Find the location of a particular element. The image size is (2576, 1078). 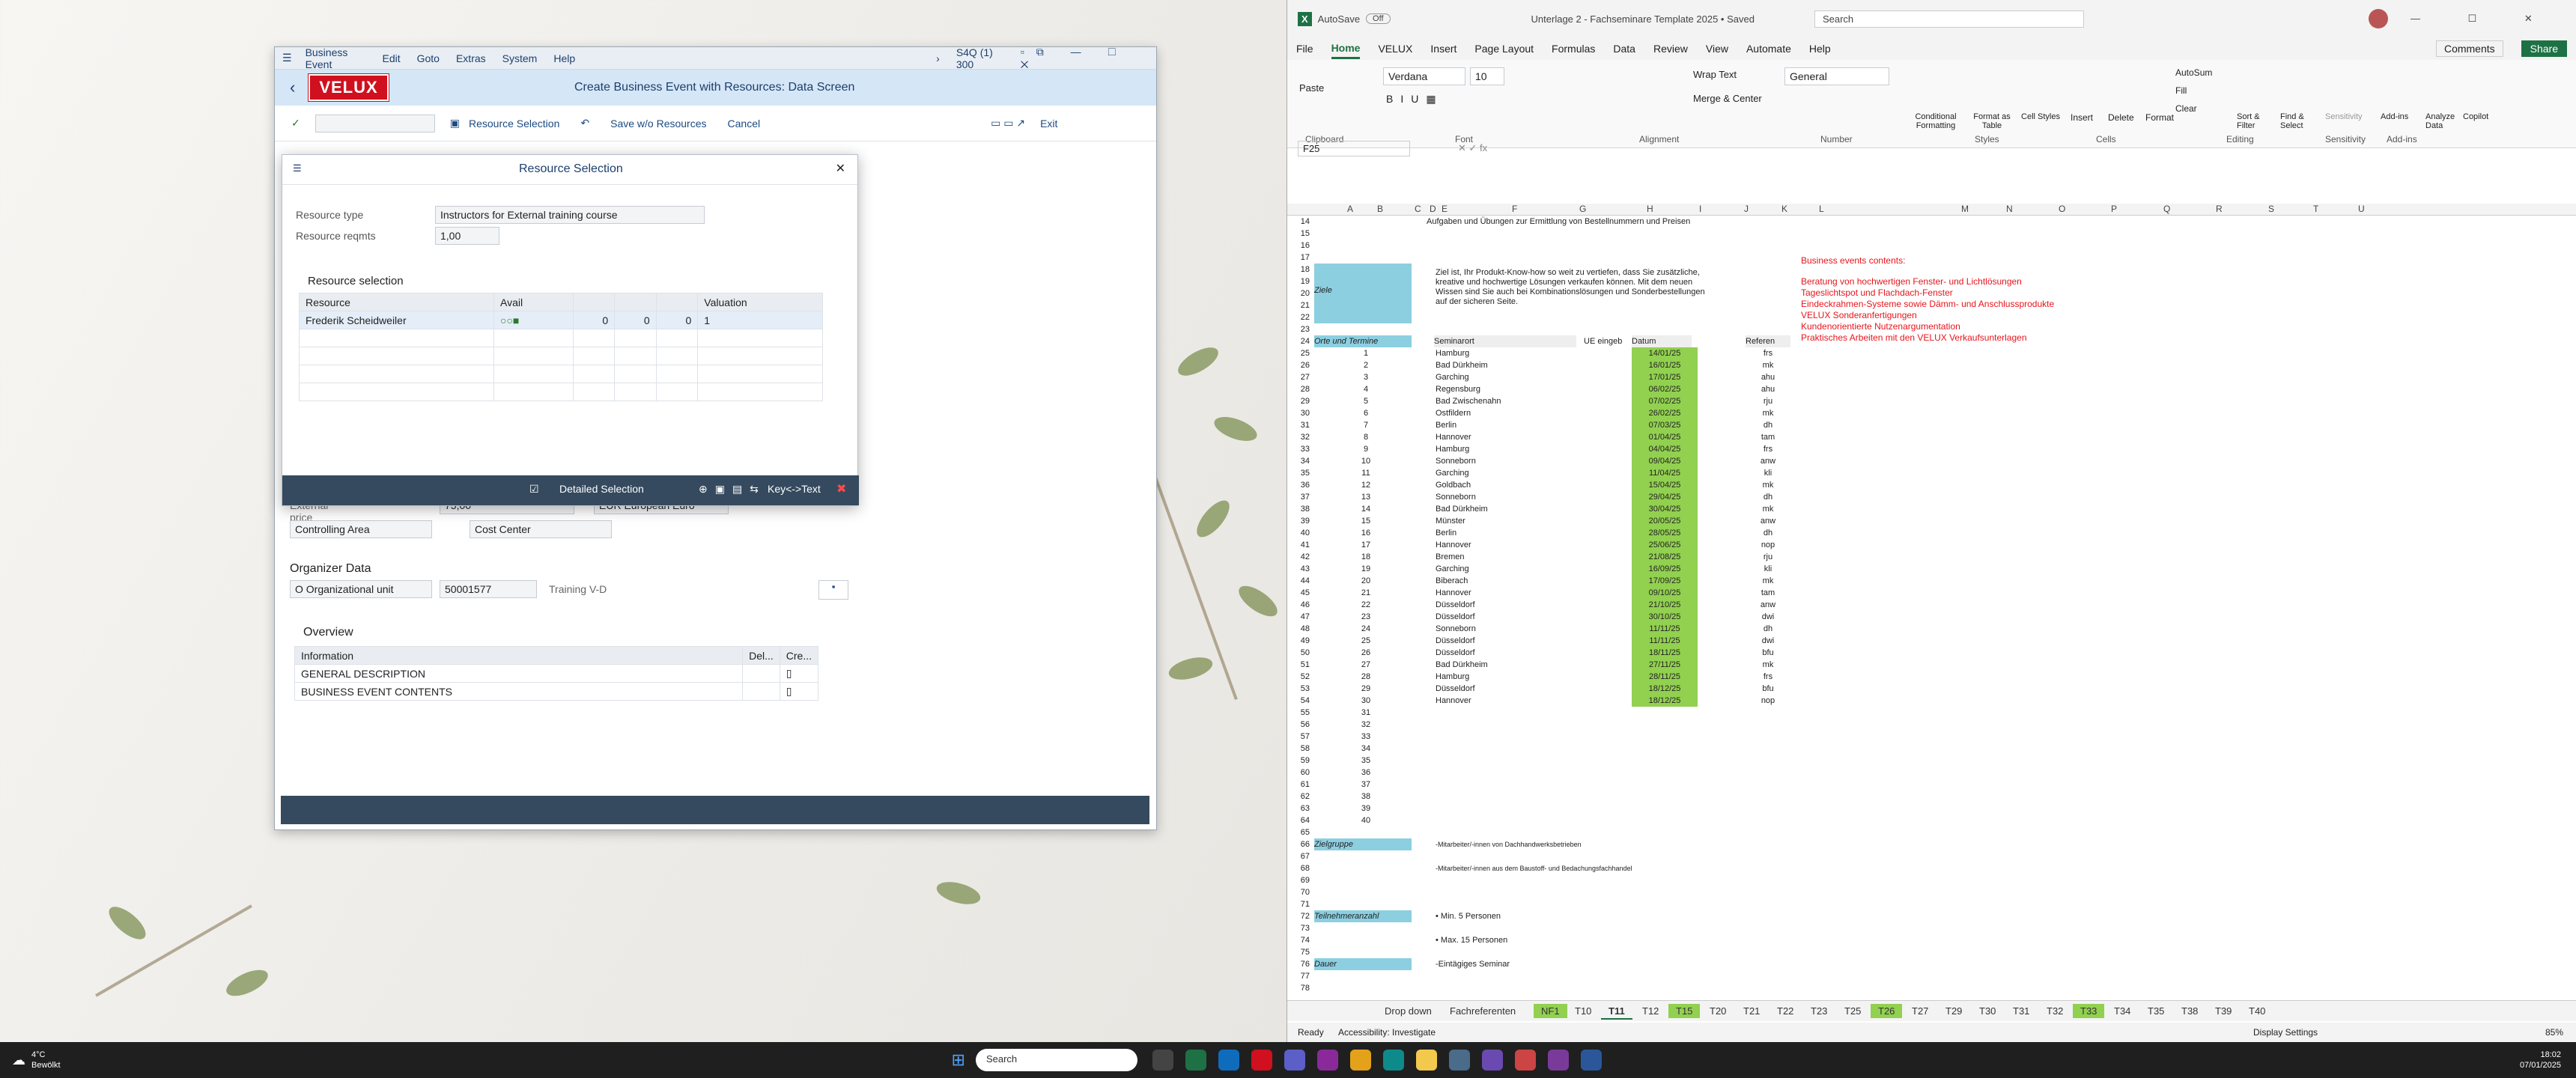

event-date: 16/09/25 is located at coordinates (1665, 569).